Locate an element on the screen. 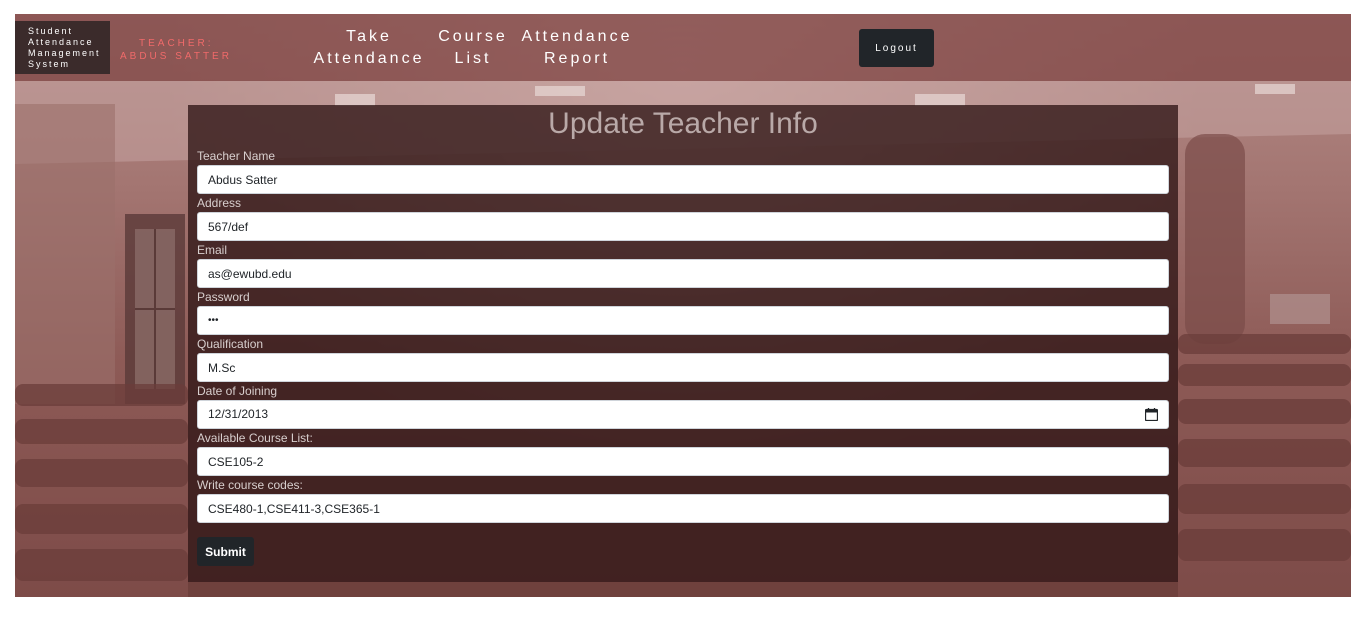 The image size is (1365, 624). qualification-input is located at coordinates (683, 367).